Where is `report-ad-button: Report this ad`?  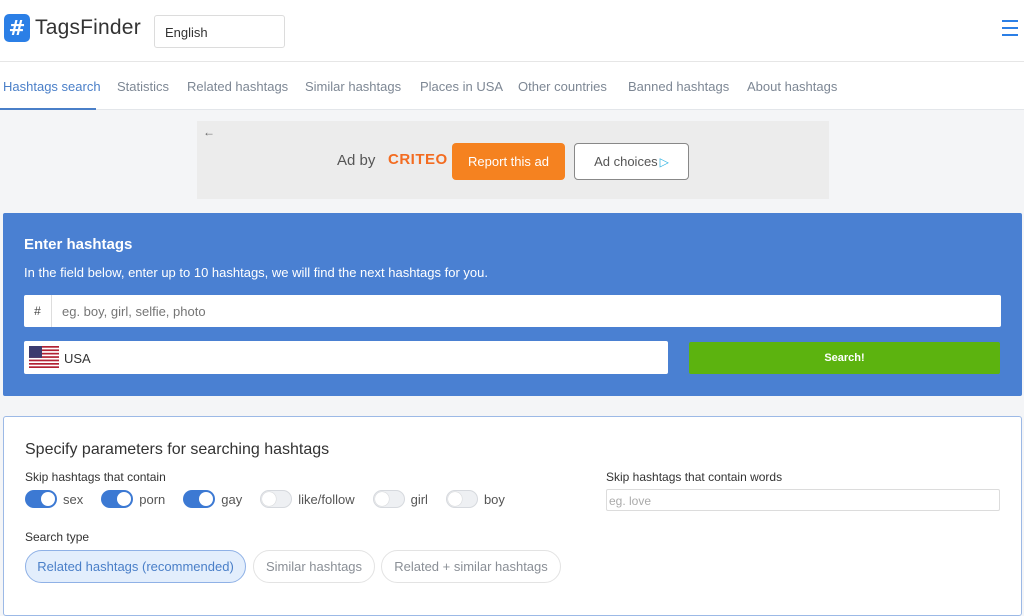 report-ad-button: Report this ad is located at coordinates (508, 161).